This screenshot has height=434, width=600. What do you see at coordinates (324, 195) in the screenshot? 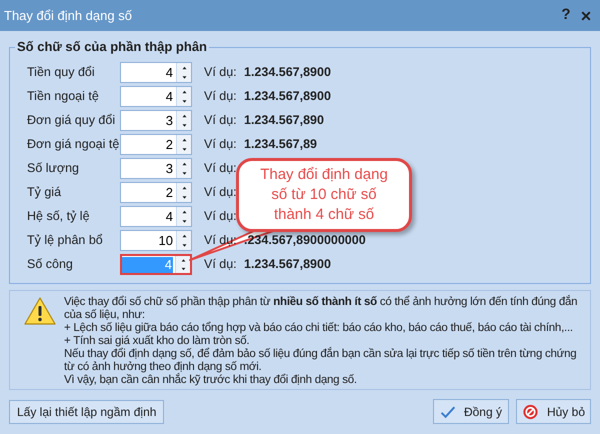
I see `callout-text: số từ 10 chữ số` at bounding box center [324, 195].